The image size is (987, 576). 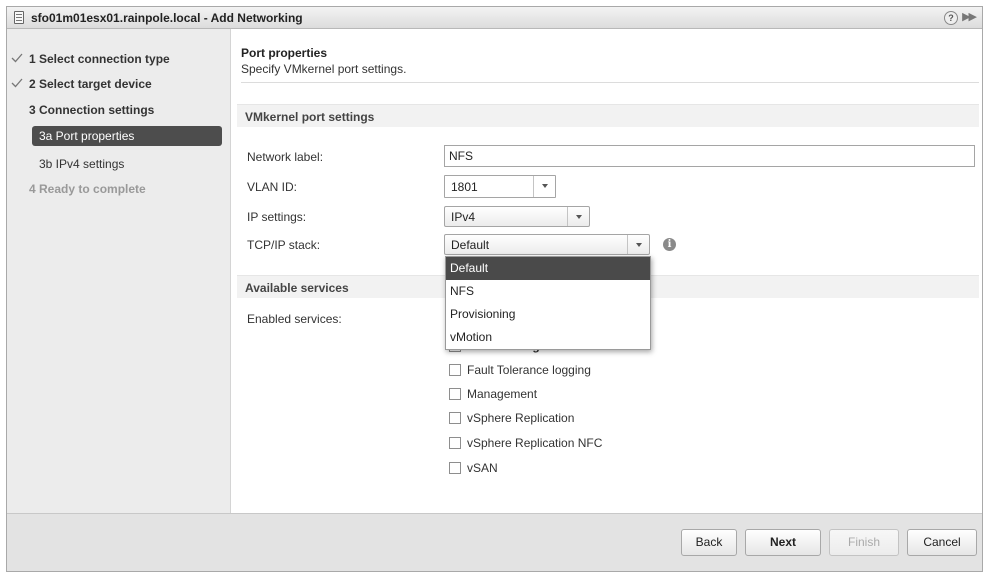 I want to click on service-label: Fault Tolerance logging, so click(x=529, y=370).